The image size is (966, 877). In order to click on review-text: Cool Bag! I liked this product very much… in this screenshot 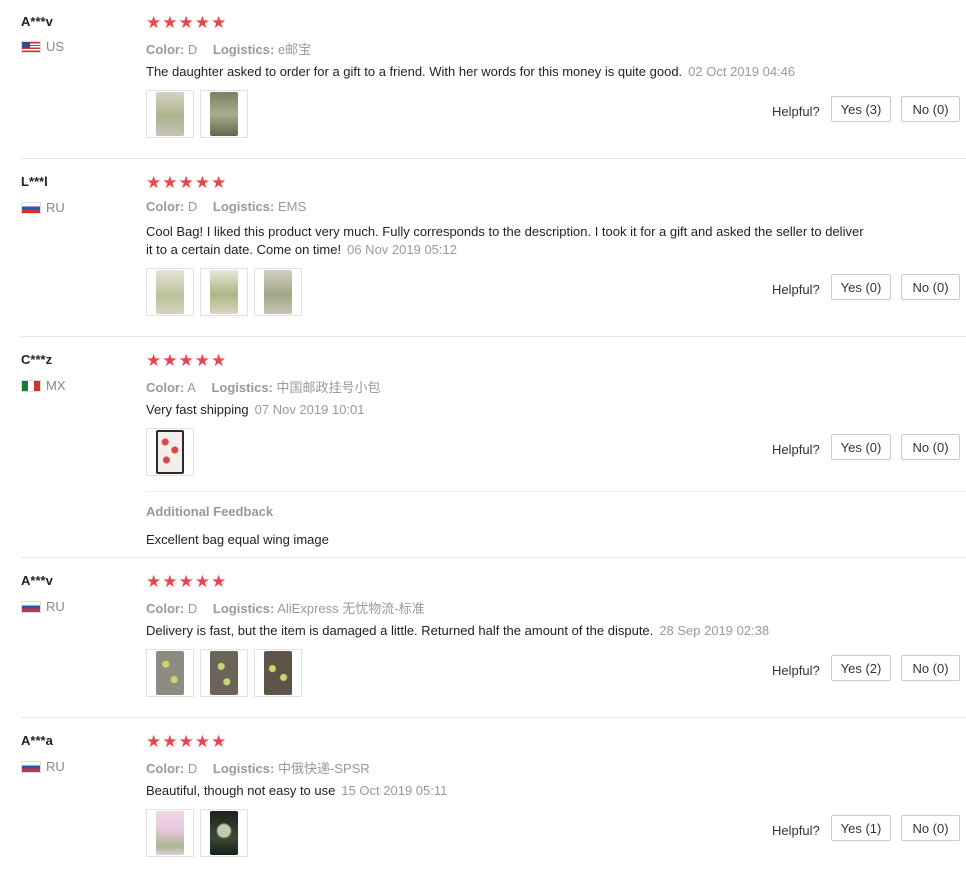, I will do `click(506, 241)`.